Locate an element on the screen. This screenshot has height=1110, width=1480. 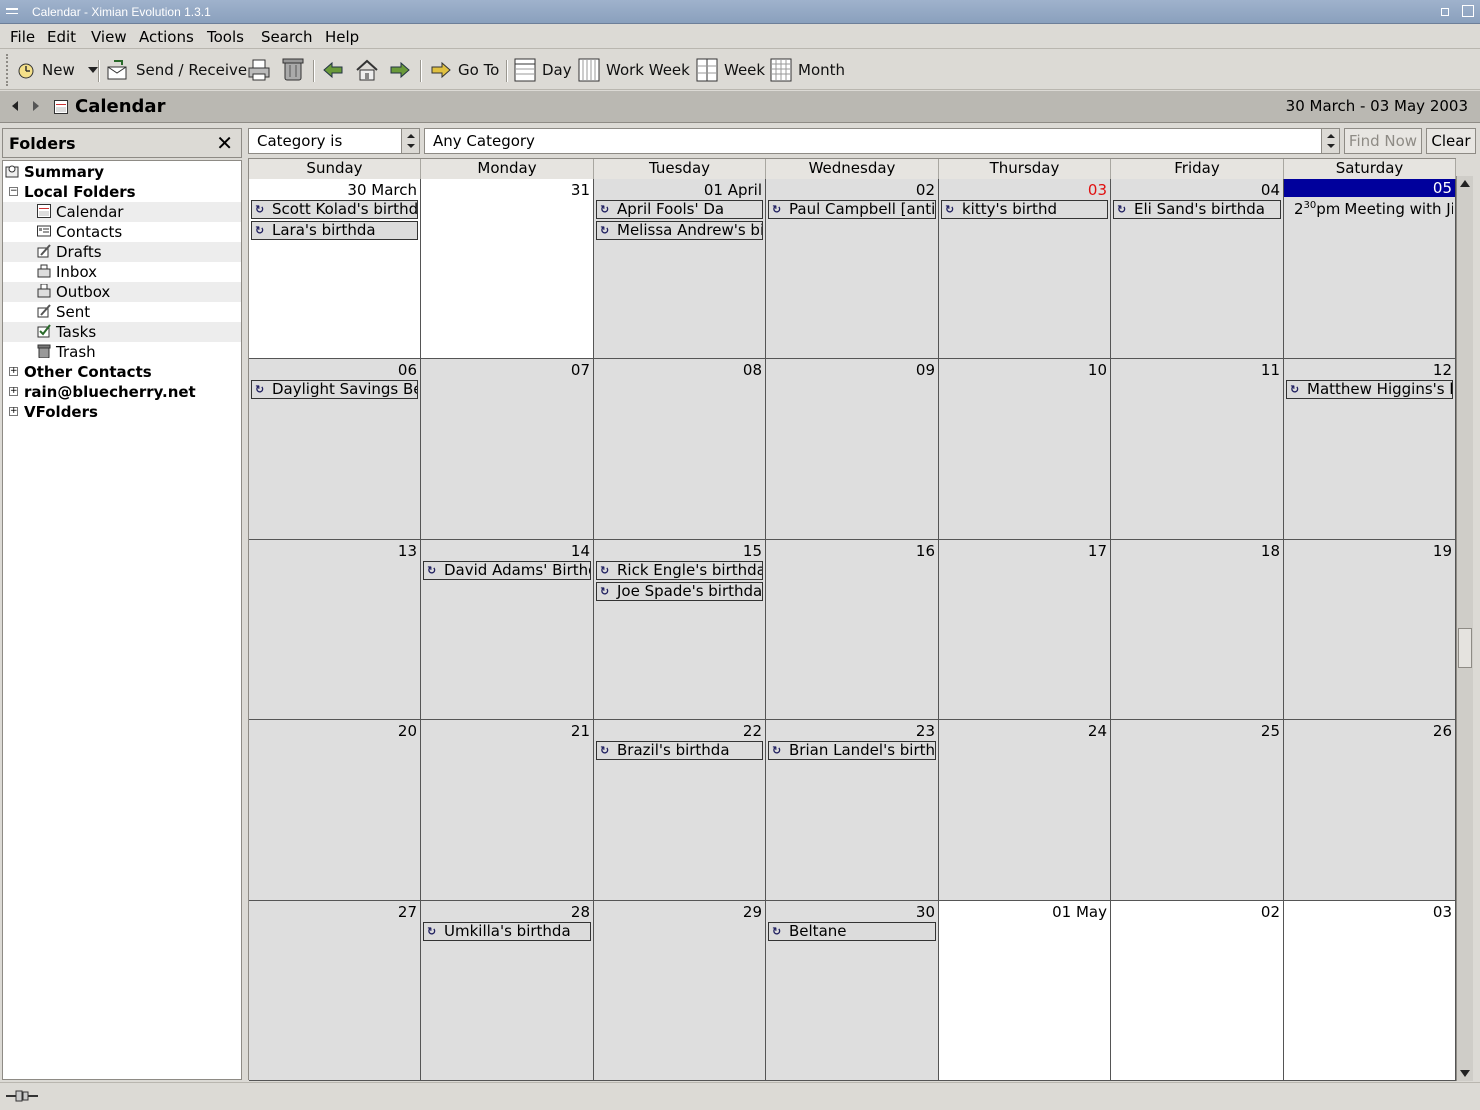
day-cell: 01 May is located at coordinates (1025, 991).